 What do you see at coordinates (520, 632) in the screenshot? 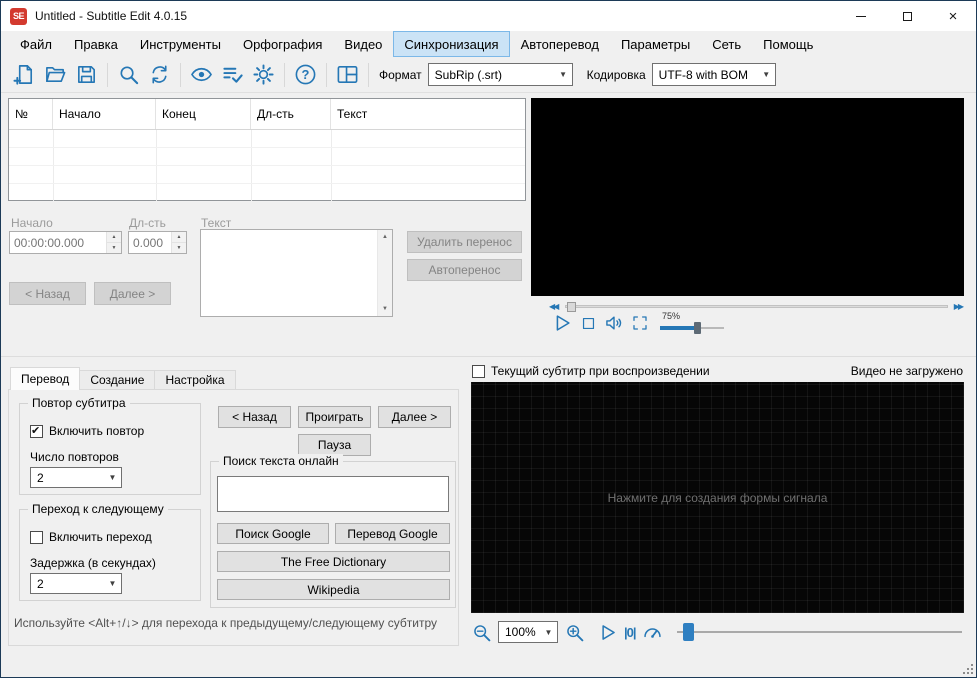
I see `waveform-zoom-value: 100%` at bounding box center [520, 632].